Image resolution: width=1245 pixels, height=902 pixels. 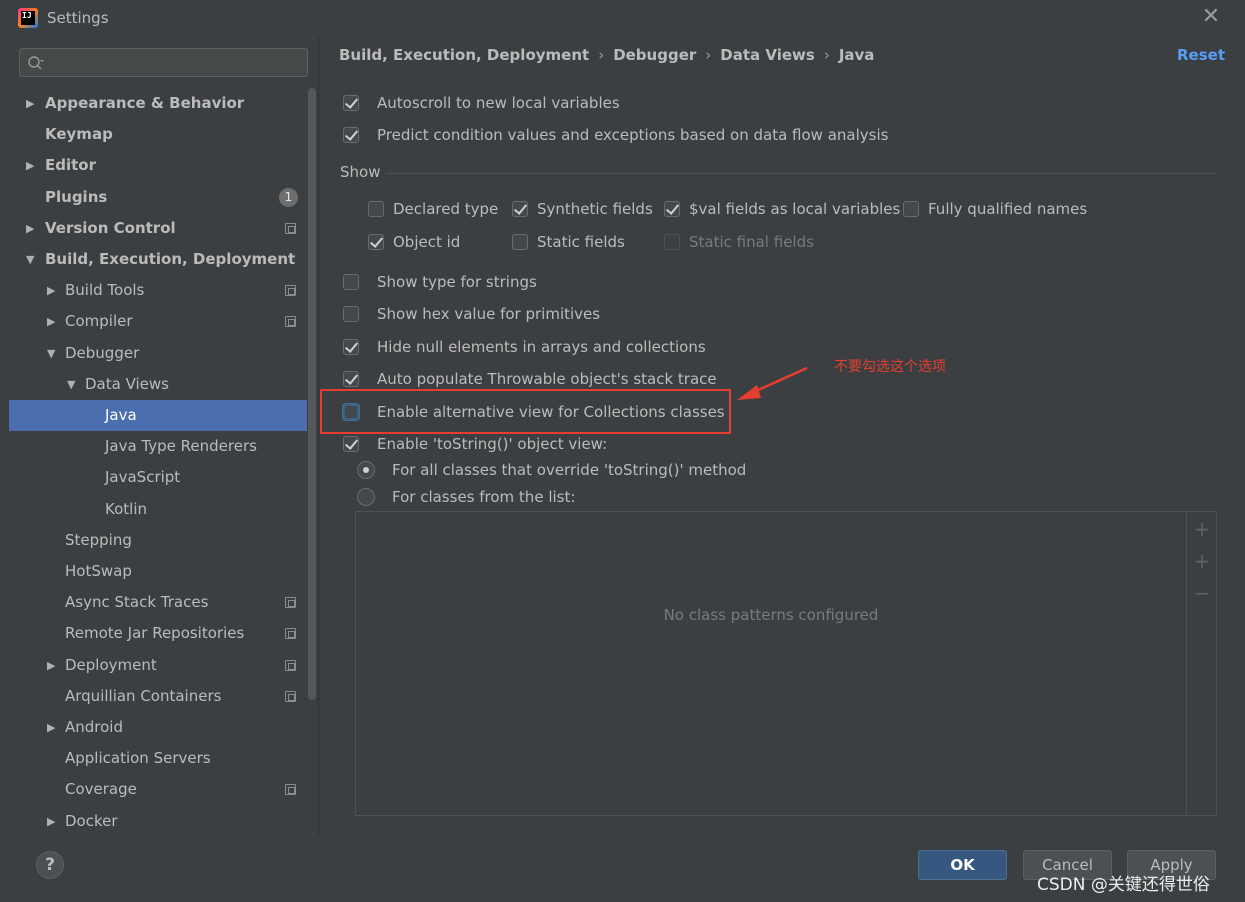 I want to click on static-fields-label: Static fields, so click(x=581, y=242).